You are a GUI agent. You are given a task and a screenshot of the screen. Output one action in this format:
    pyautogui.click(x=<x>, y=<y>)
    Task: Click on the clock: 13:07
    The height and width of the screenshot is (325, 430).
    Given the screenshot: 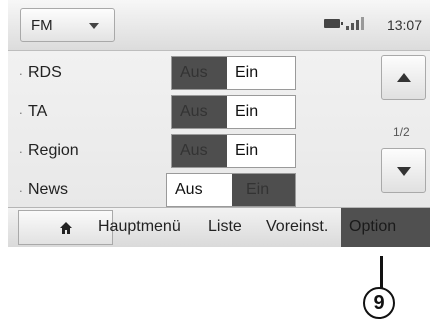 What is the action you would take?
    pyautogui.click(x=404, y=25)
    